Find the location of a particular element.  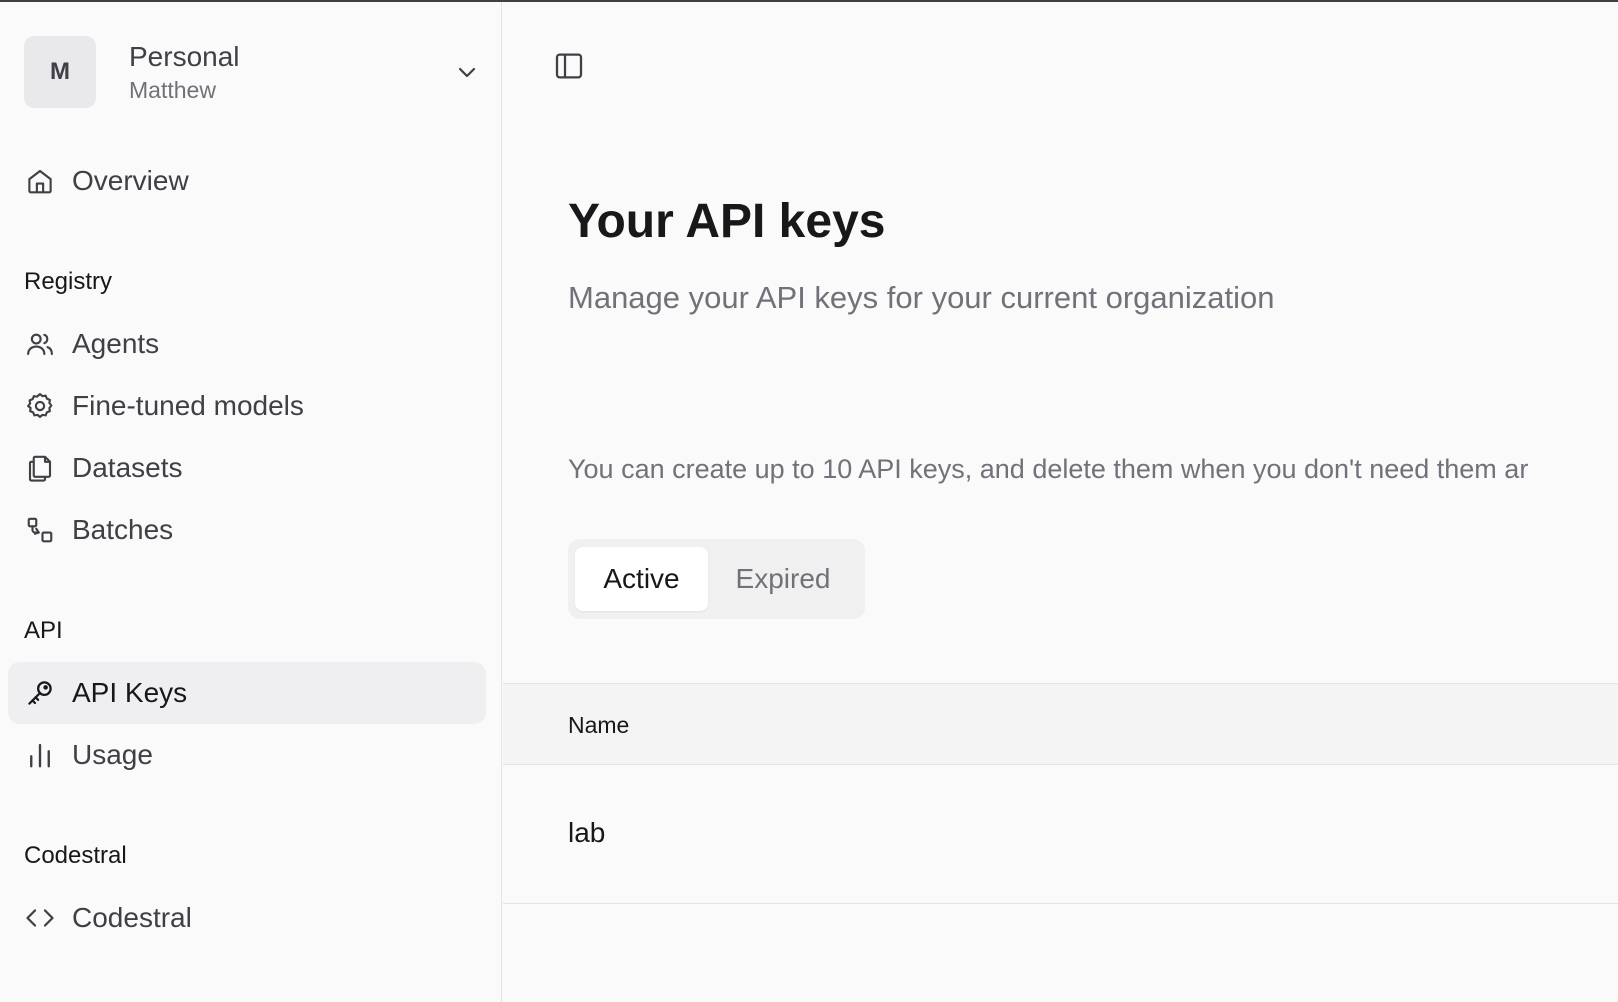

section-title-registry: Registry is located at coordinates (68, 281).